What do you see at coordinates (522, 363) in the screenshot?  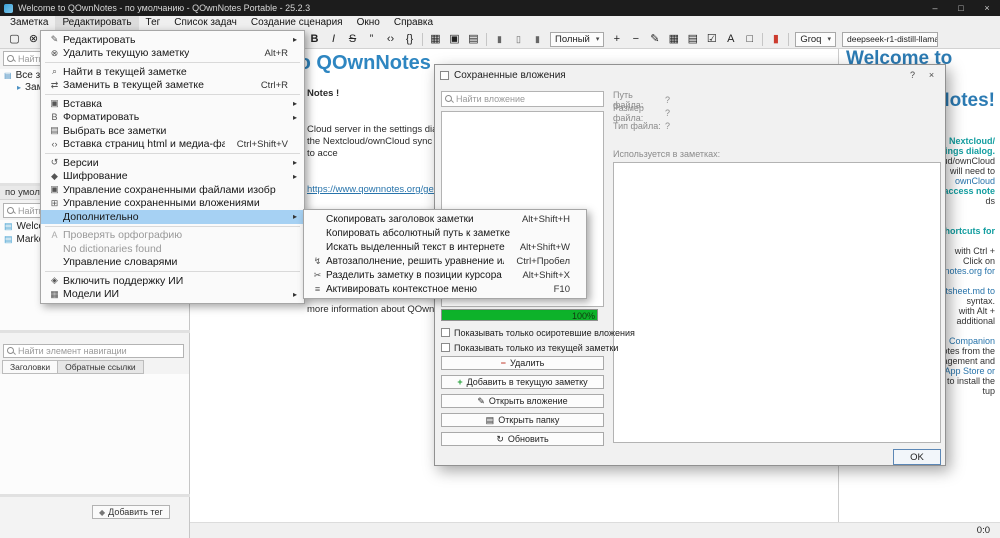 I see `remove-attachment-button: − Удалить` at bounding box center [522, 363].